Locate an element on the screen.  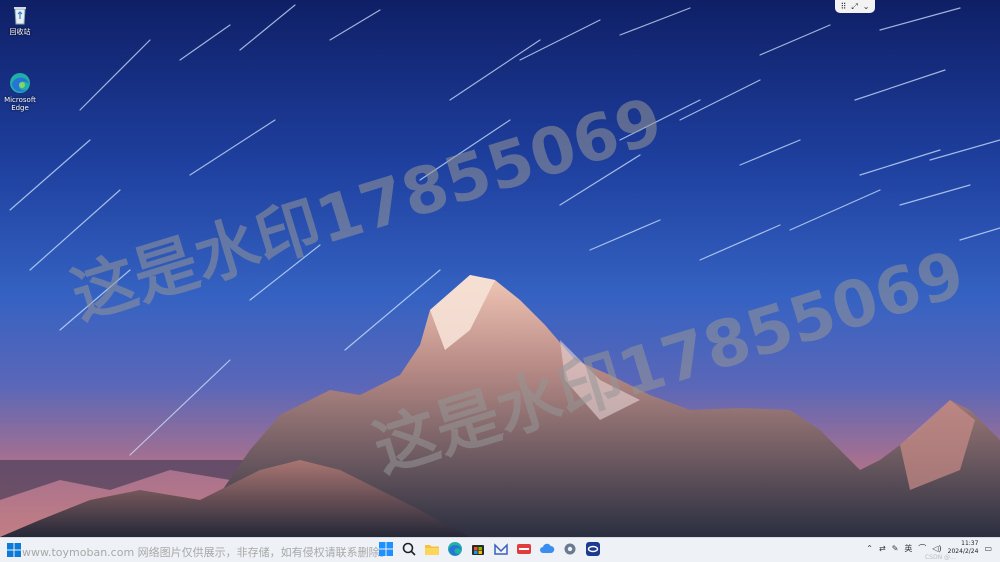
source-caption: www.toymoban.com 网络图片仅供展示，非存储，如有侵权请联系删除。 is located at coordinates (206, 552).